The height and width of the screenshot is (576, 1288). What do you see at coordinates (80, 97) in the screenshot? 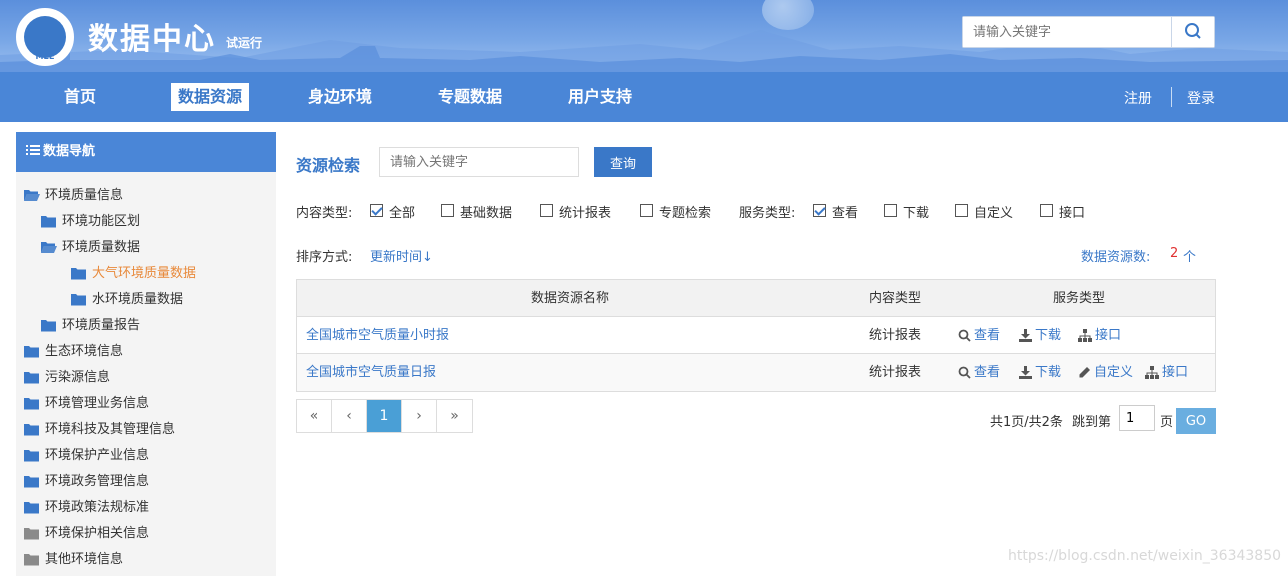
I see `nav-home: 首页` at bounding box center [80, 97].